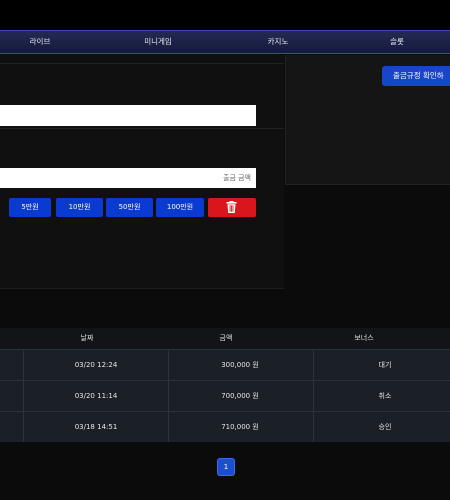 This screenshot has height=500, width=450. Describe the element at coordinates (129, 207) in the screenshot. I see `amount-50man-button: 50만원` at that location.